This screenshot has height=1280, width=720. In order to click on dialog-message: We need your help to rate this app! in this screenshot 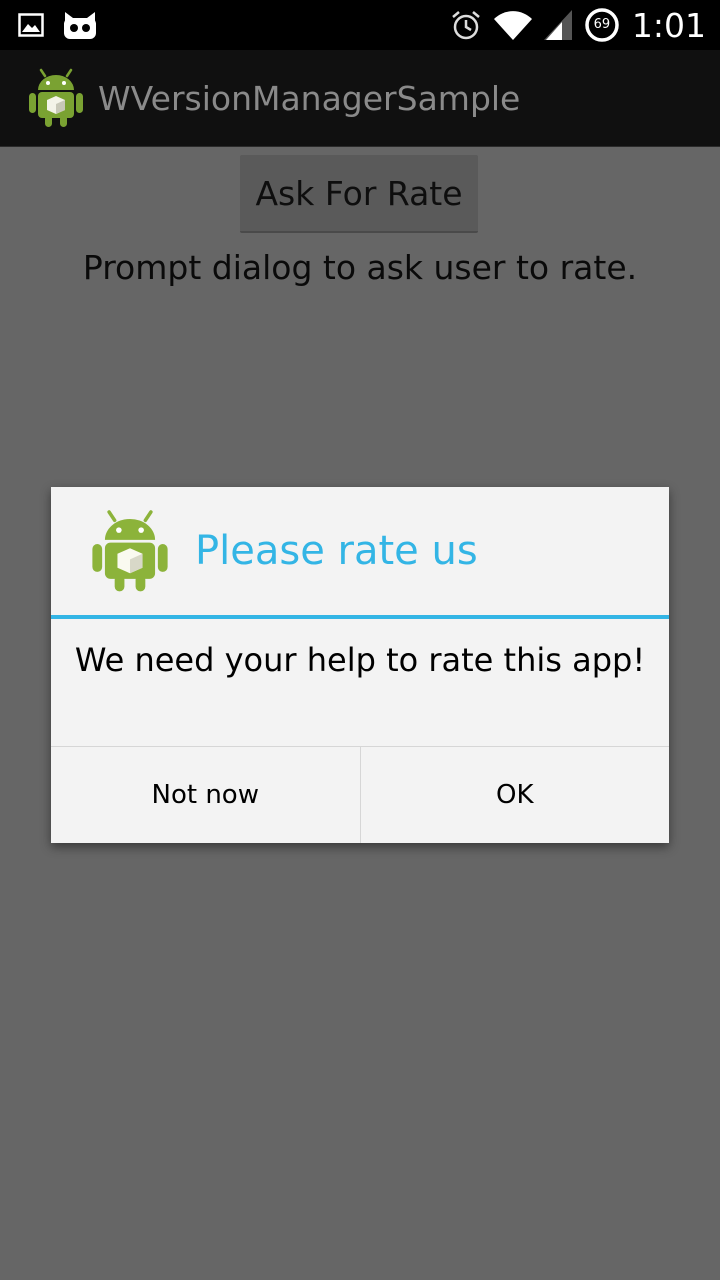, I will do `click(360, 660)`.